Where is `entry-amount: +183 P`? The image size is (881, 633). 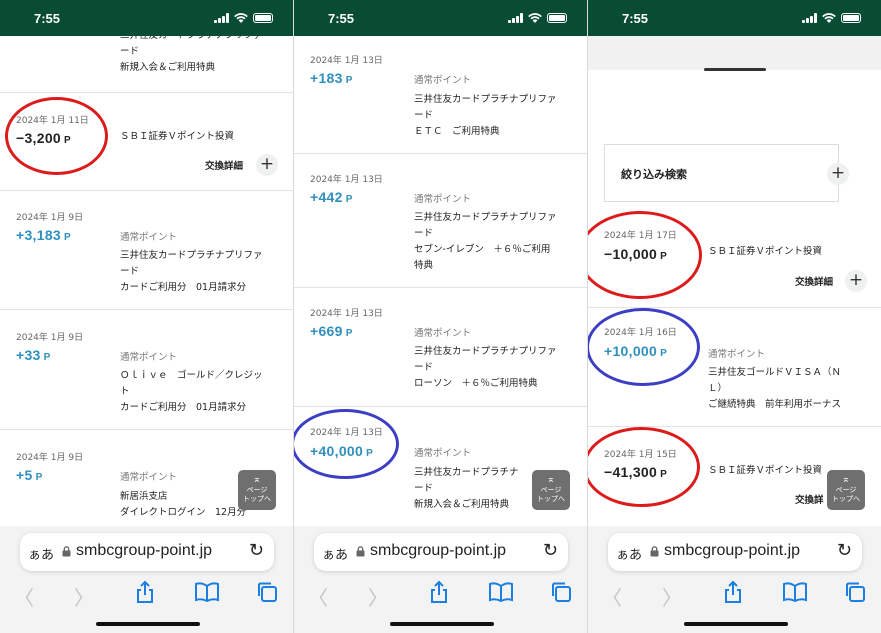 entry-amount: +183 P is located at coordinates (331, 78).